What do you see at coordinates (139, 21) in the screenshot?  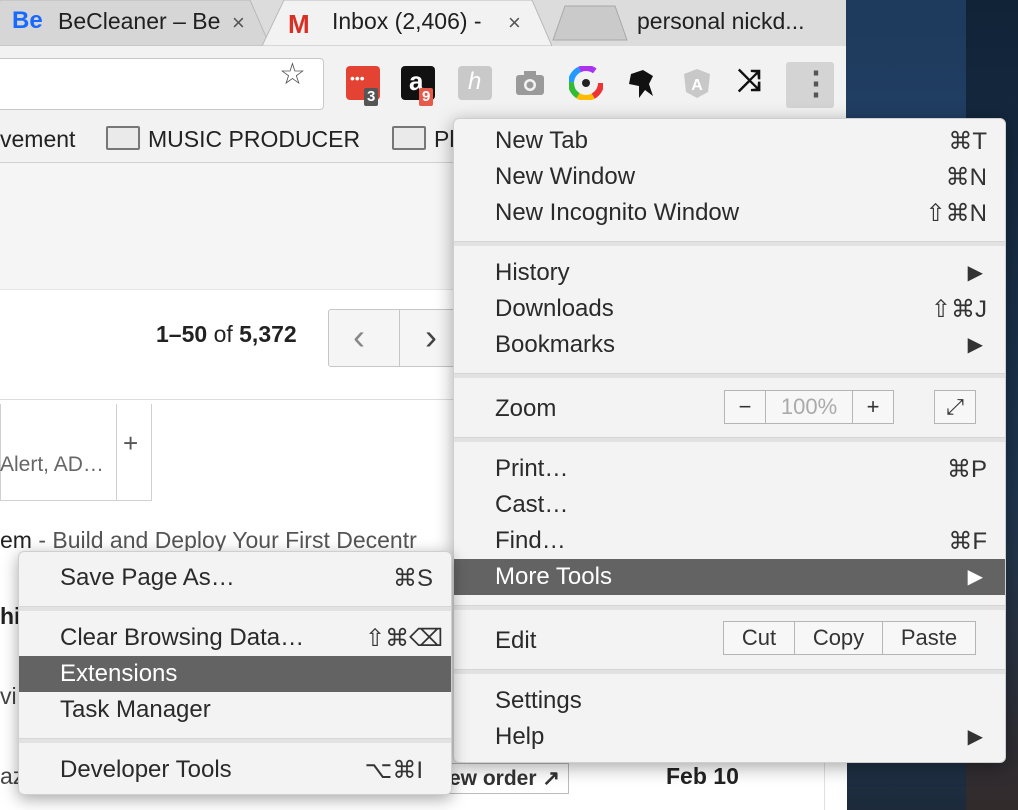 I see `tab-label: BeCleaner – Be` at bounding box center [139, 21].